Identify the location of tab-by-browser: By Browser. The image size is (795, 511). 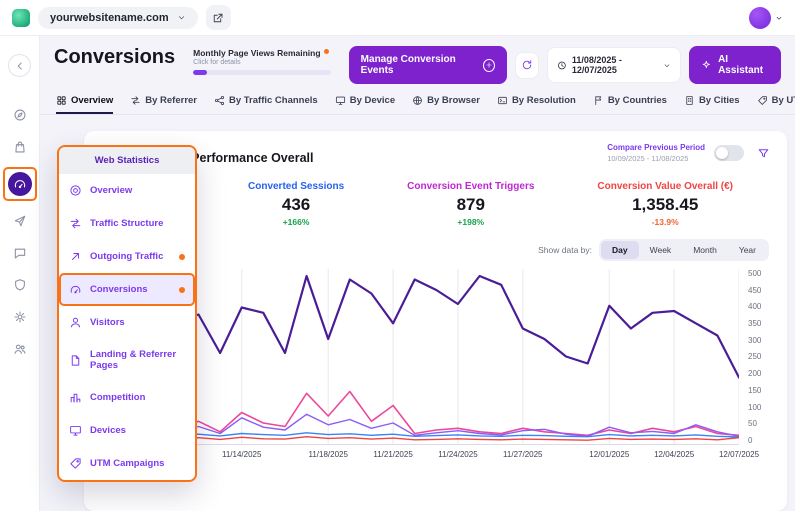
(446, 101).